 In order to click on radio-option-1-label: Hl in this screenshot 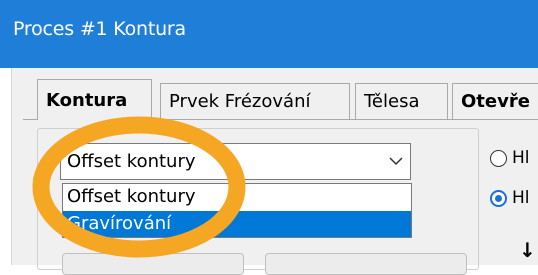, I will do `click(521, 158)`.